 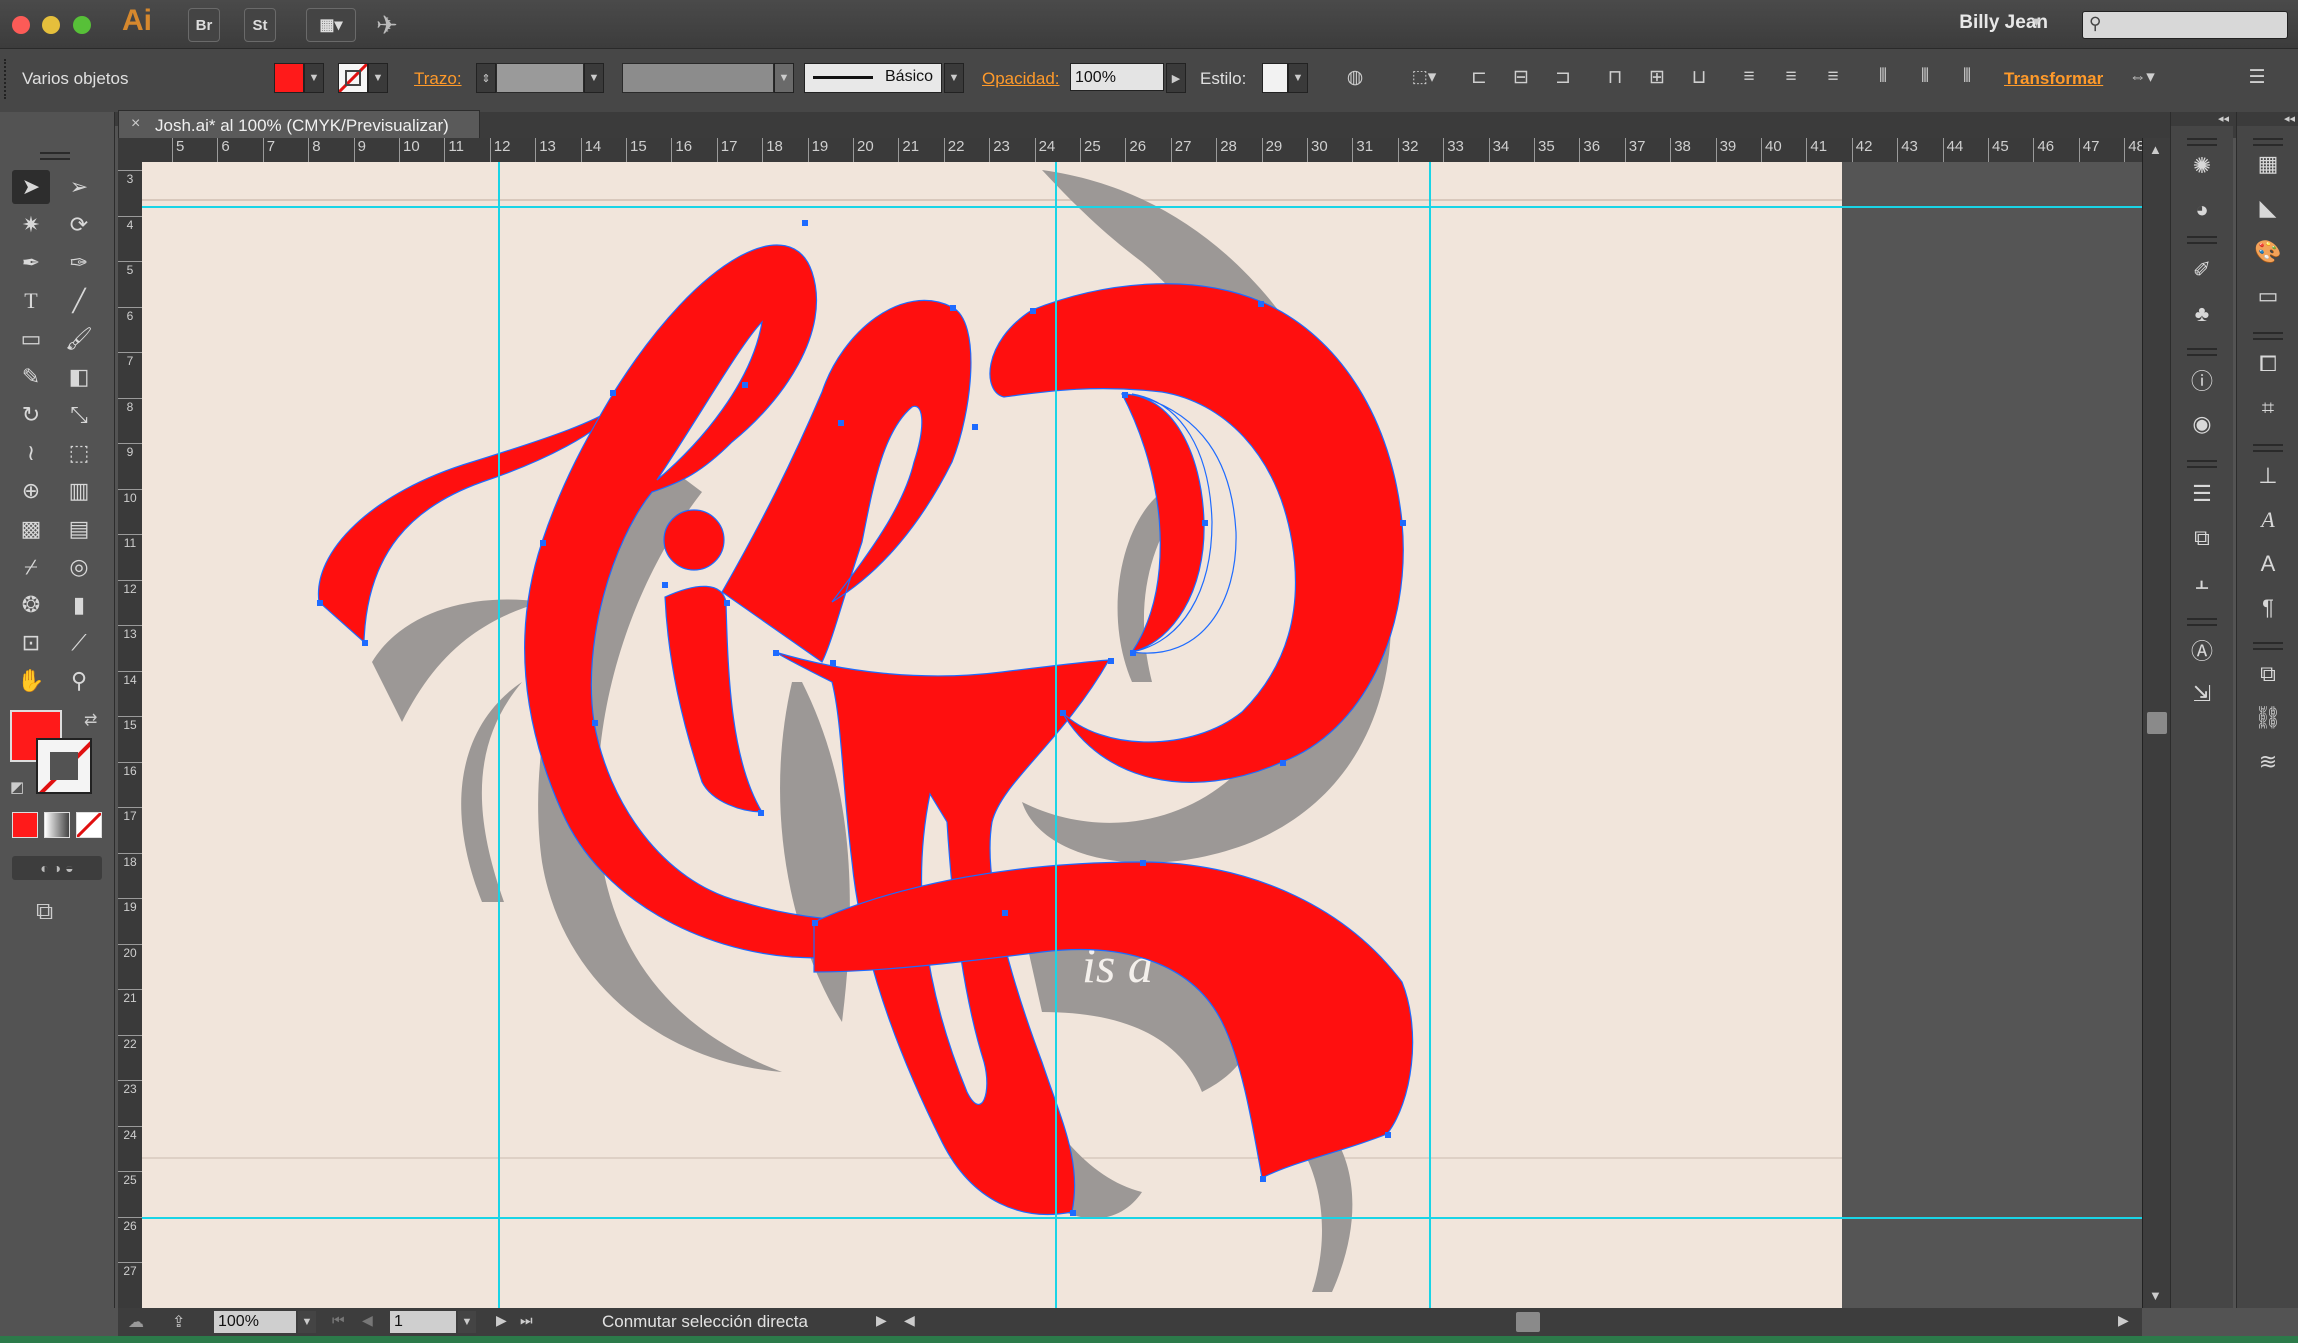 I want to click on previous-artboard-icon: ◀, so click(x=367, y=1320).